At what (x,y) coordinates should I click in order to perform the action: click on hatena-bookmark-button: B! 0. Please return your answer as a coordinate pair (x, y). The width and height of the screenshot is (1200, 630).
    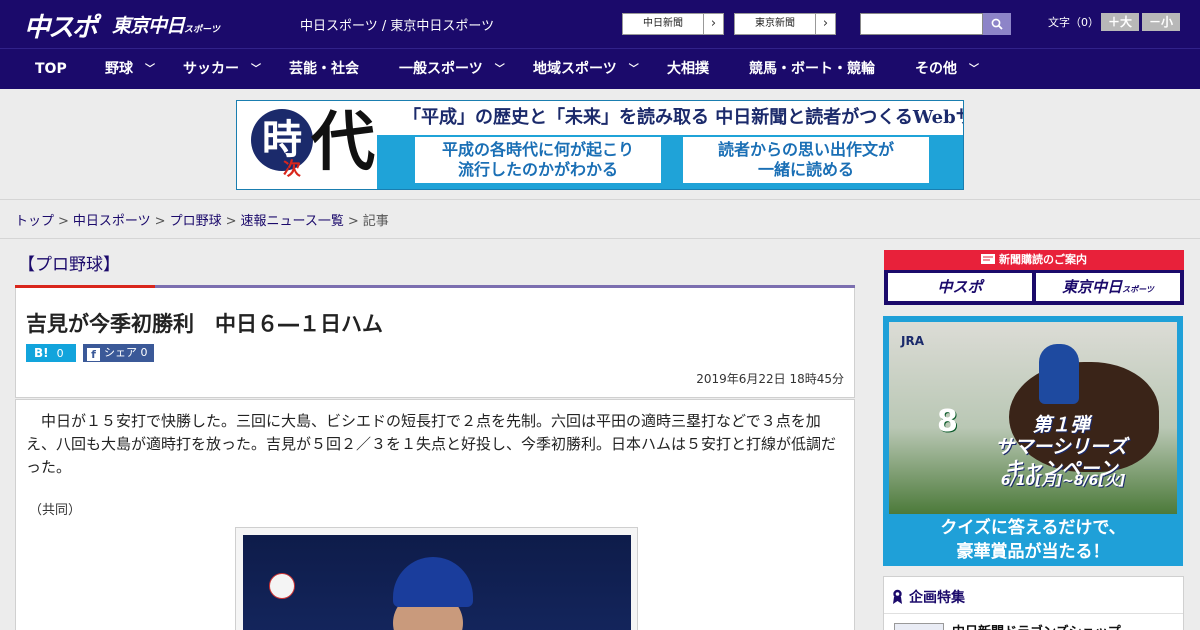
    Looking at the image, I should click on (51, 353).